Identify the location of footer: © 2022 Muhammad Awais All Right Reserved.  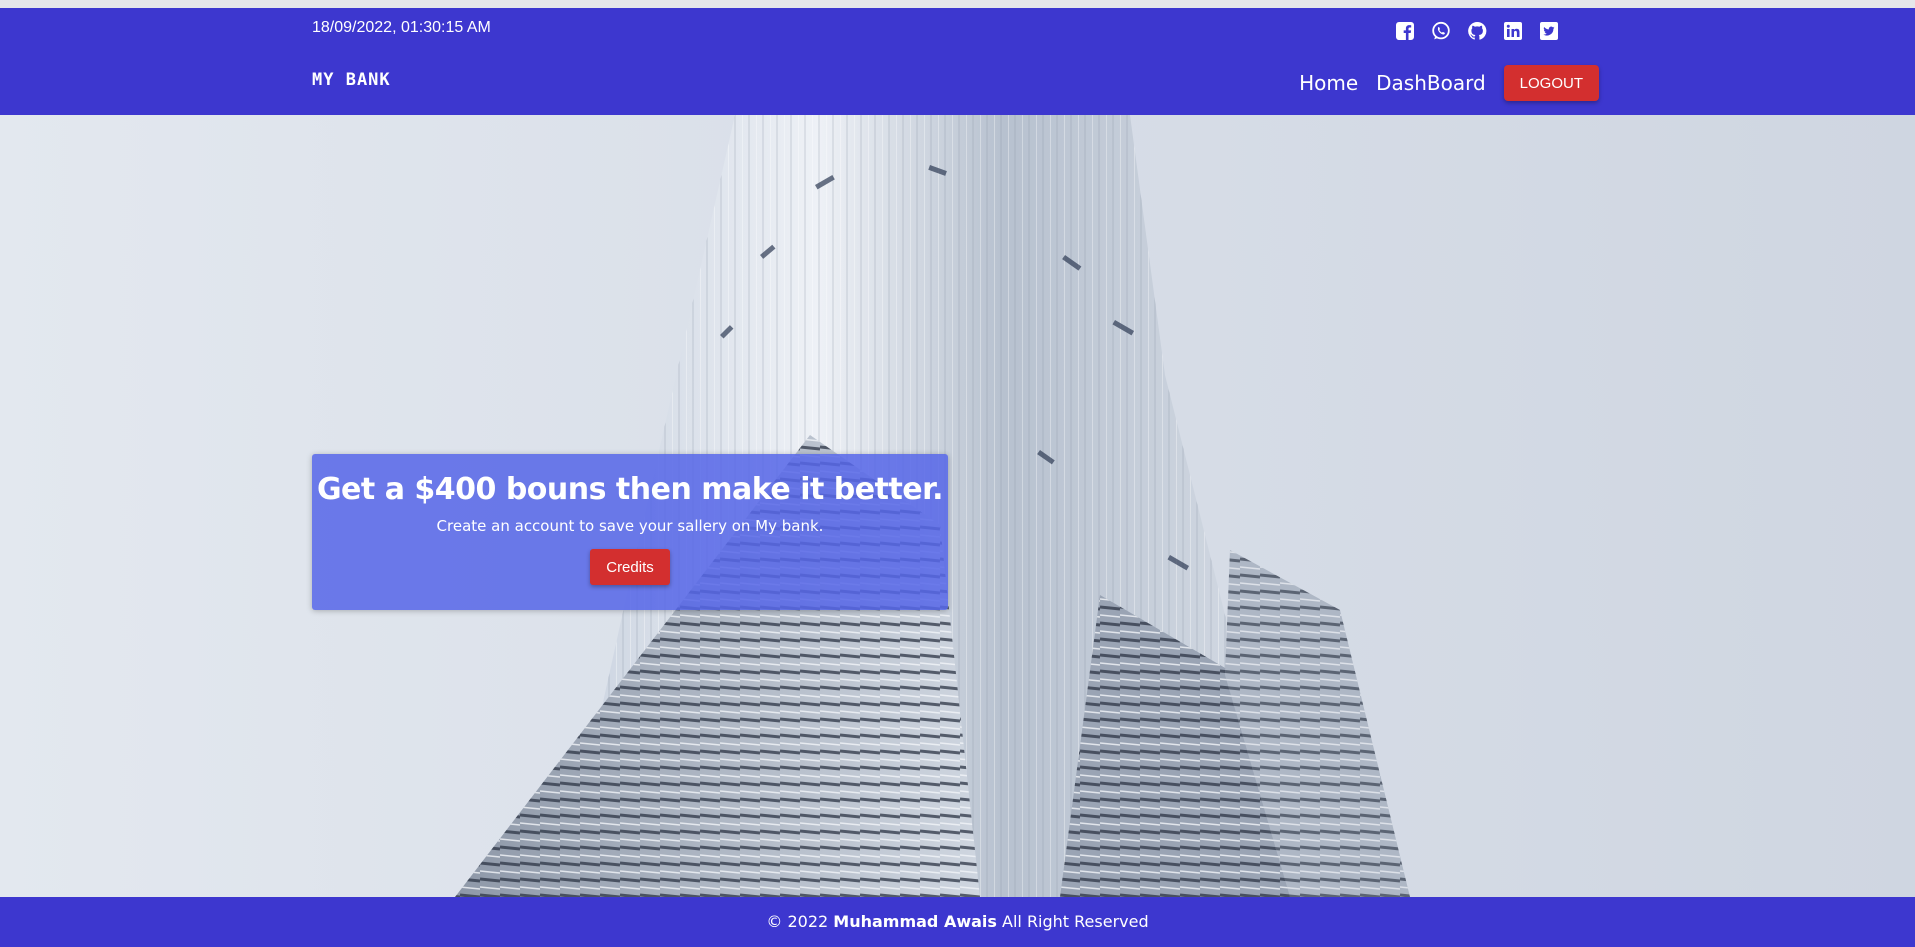
(957, 922).